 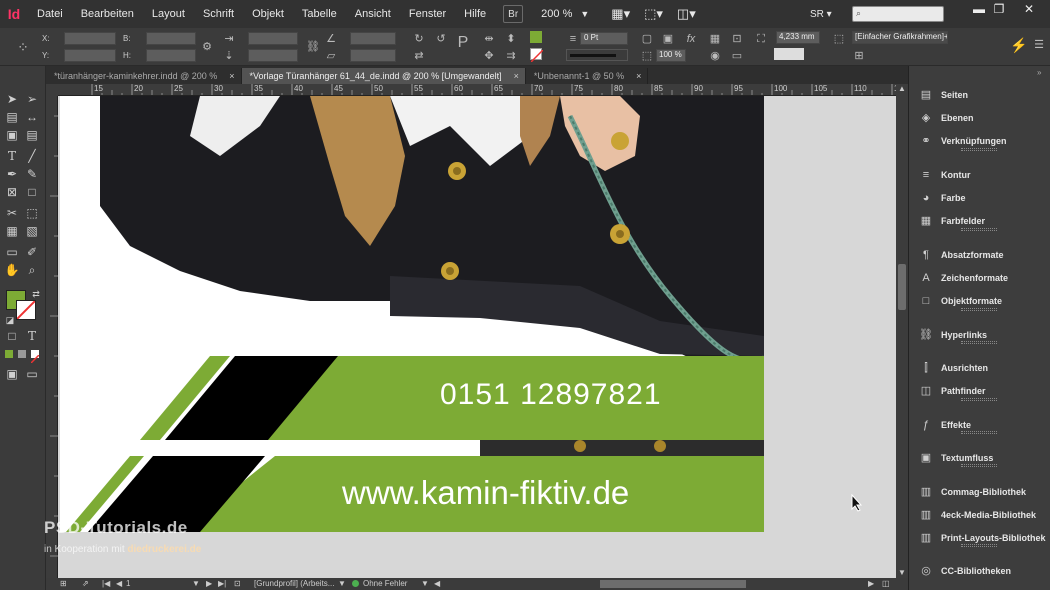 I want to click on formatting-container-icon: □, so click(x=12, y=336).